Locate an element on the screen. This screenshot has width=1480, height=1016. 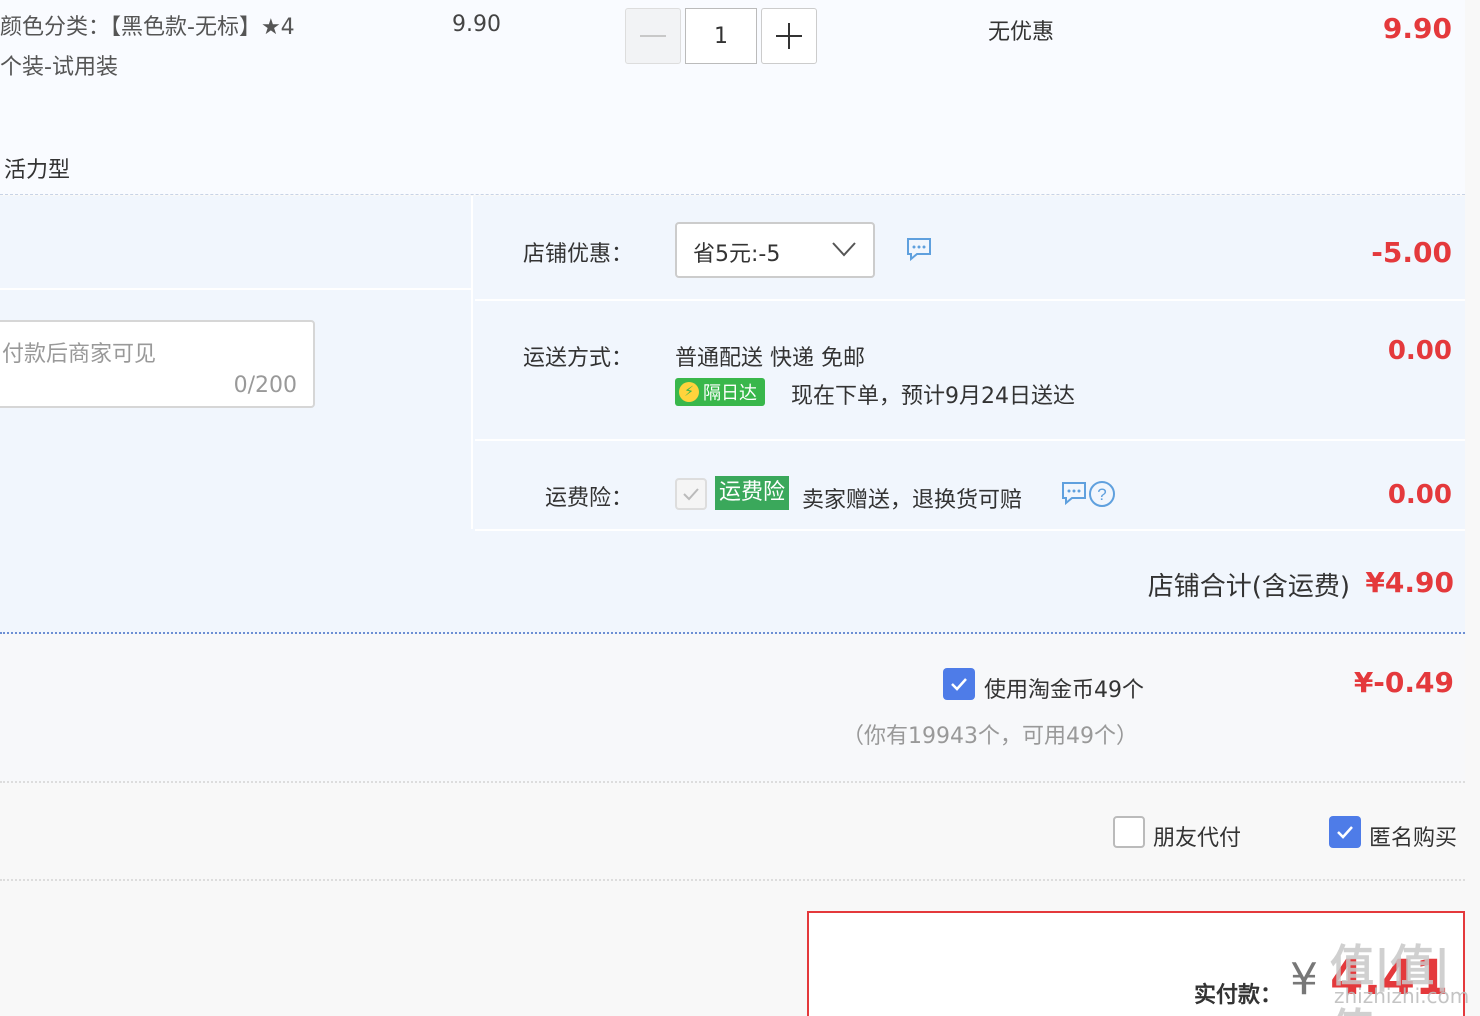
lightning-icon: ⚡ is located at coordinates (689, 392).